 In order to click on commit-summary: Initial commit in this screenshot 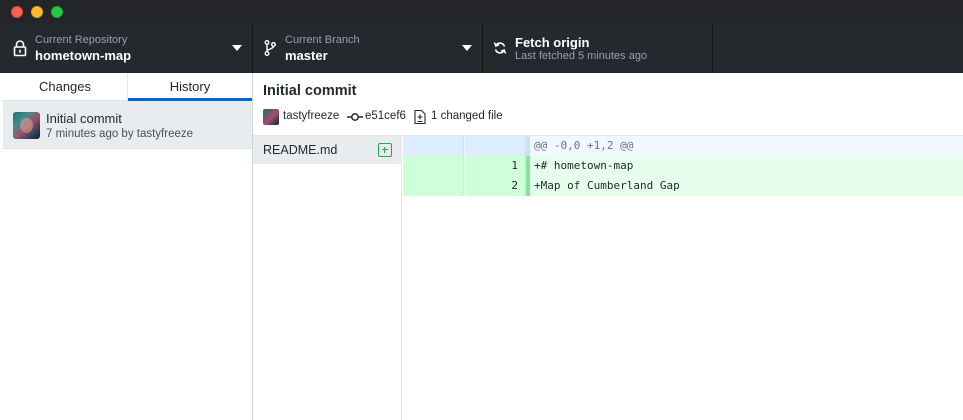, I will do `click(84, 118)`.